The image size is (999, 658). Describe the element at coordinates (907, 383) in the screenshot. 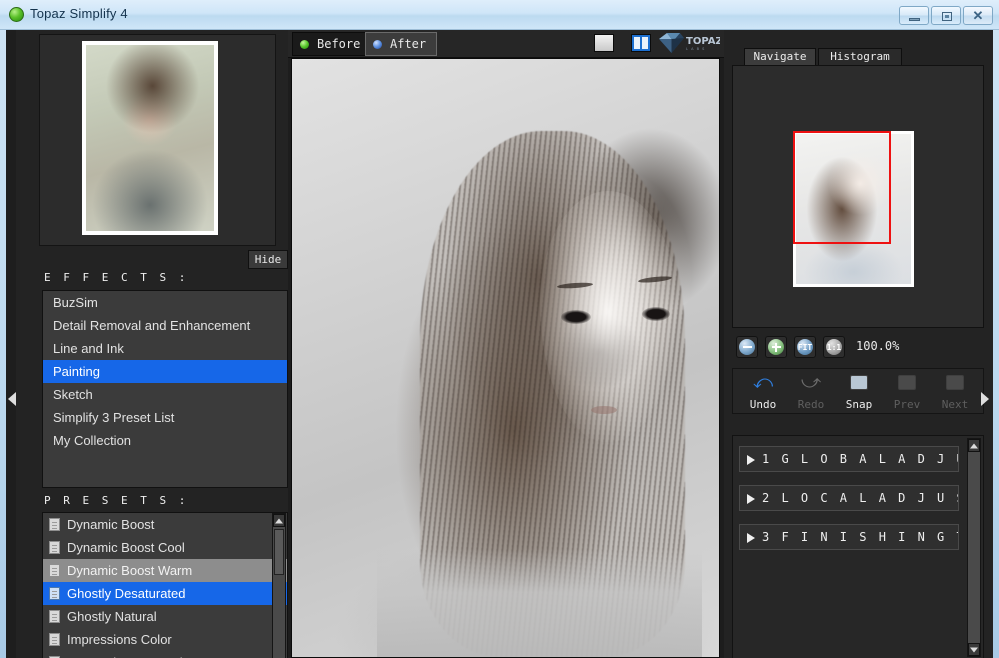

I see `prev-icon` at that location.